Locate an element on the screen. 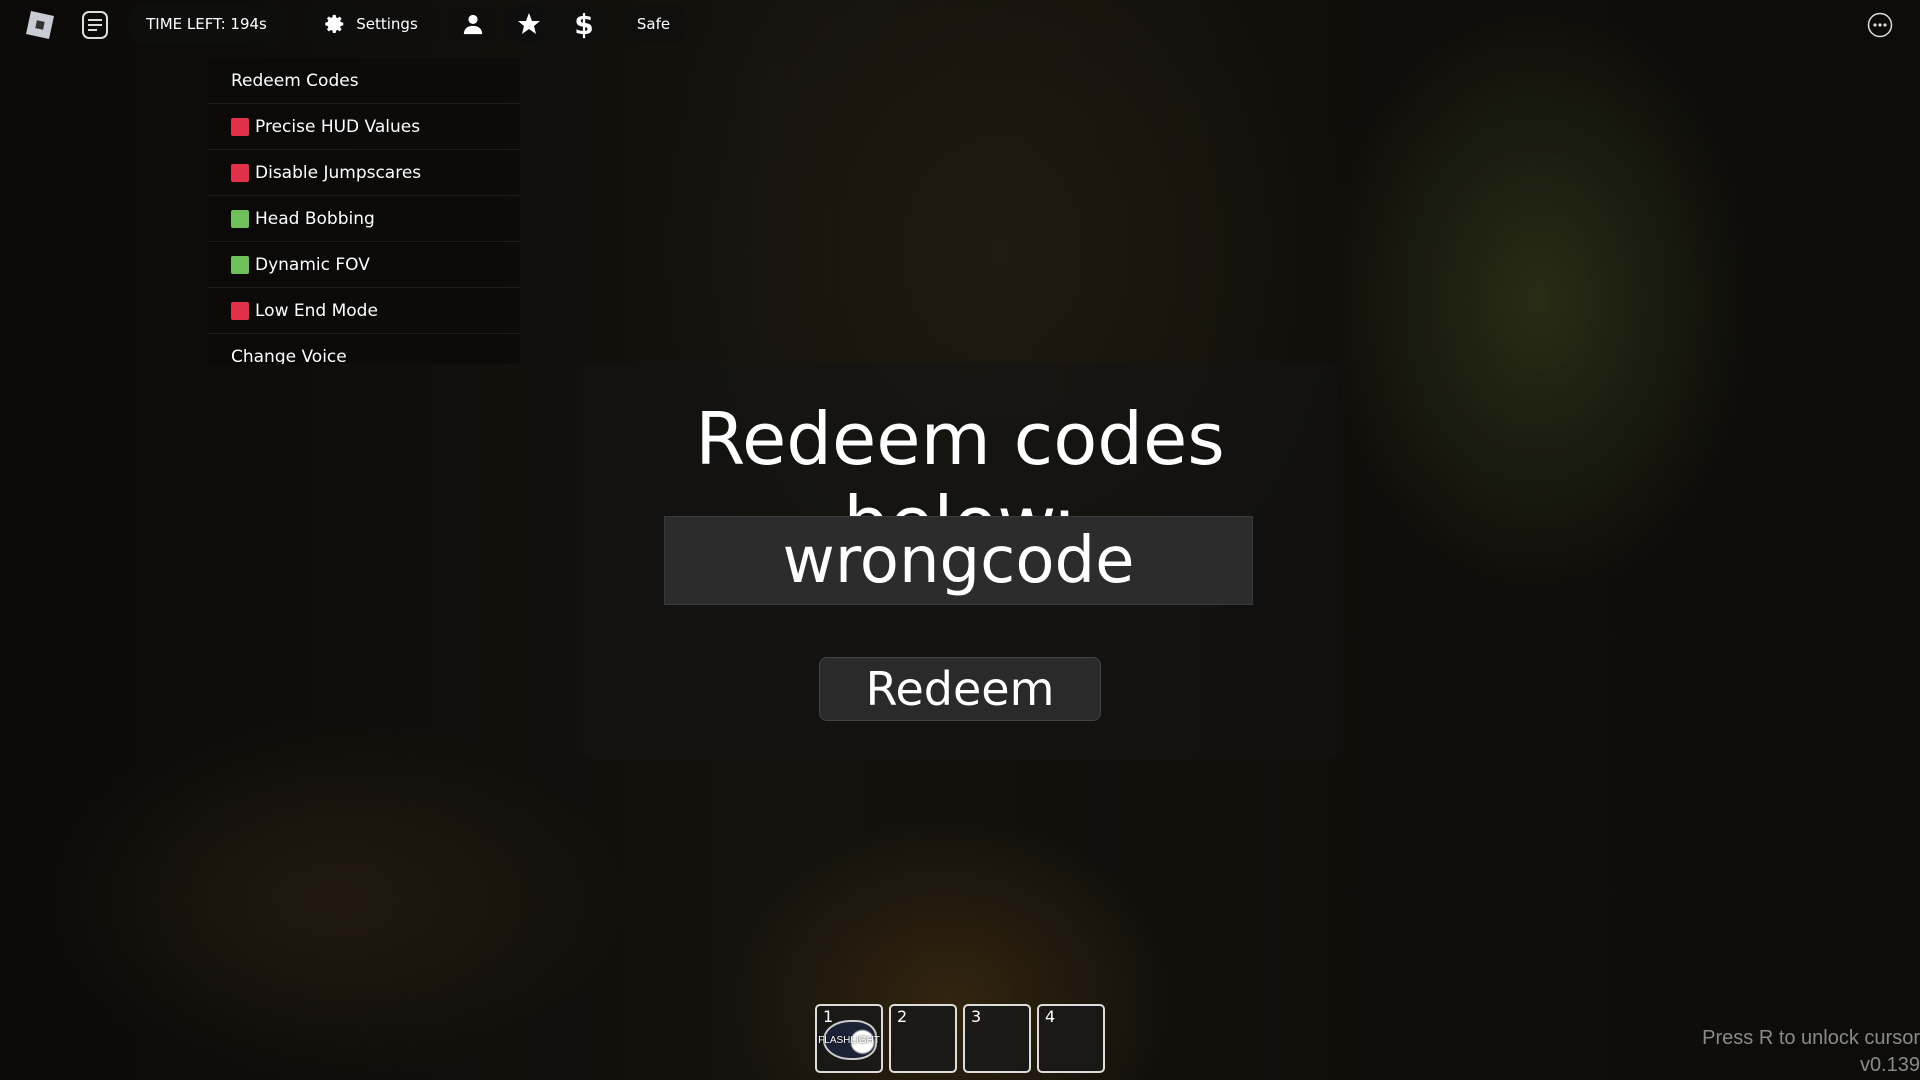 Image resolution: width=1920 pixels, height=1080 pixels. code-input is located at coordinates (958, 560).